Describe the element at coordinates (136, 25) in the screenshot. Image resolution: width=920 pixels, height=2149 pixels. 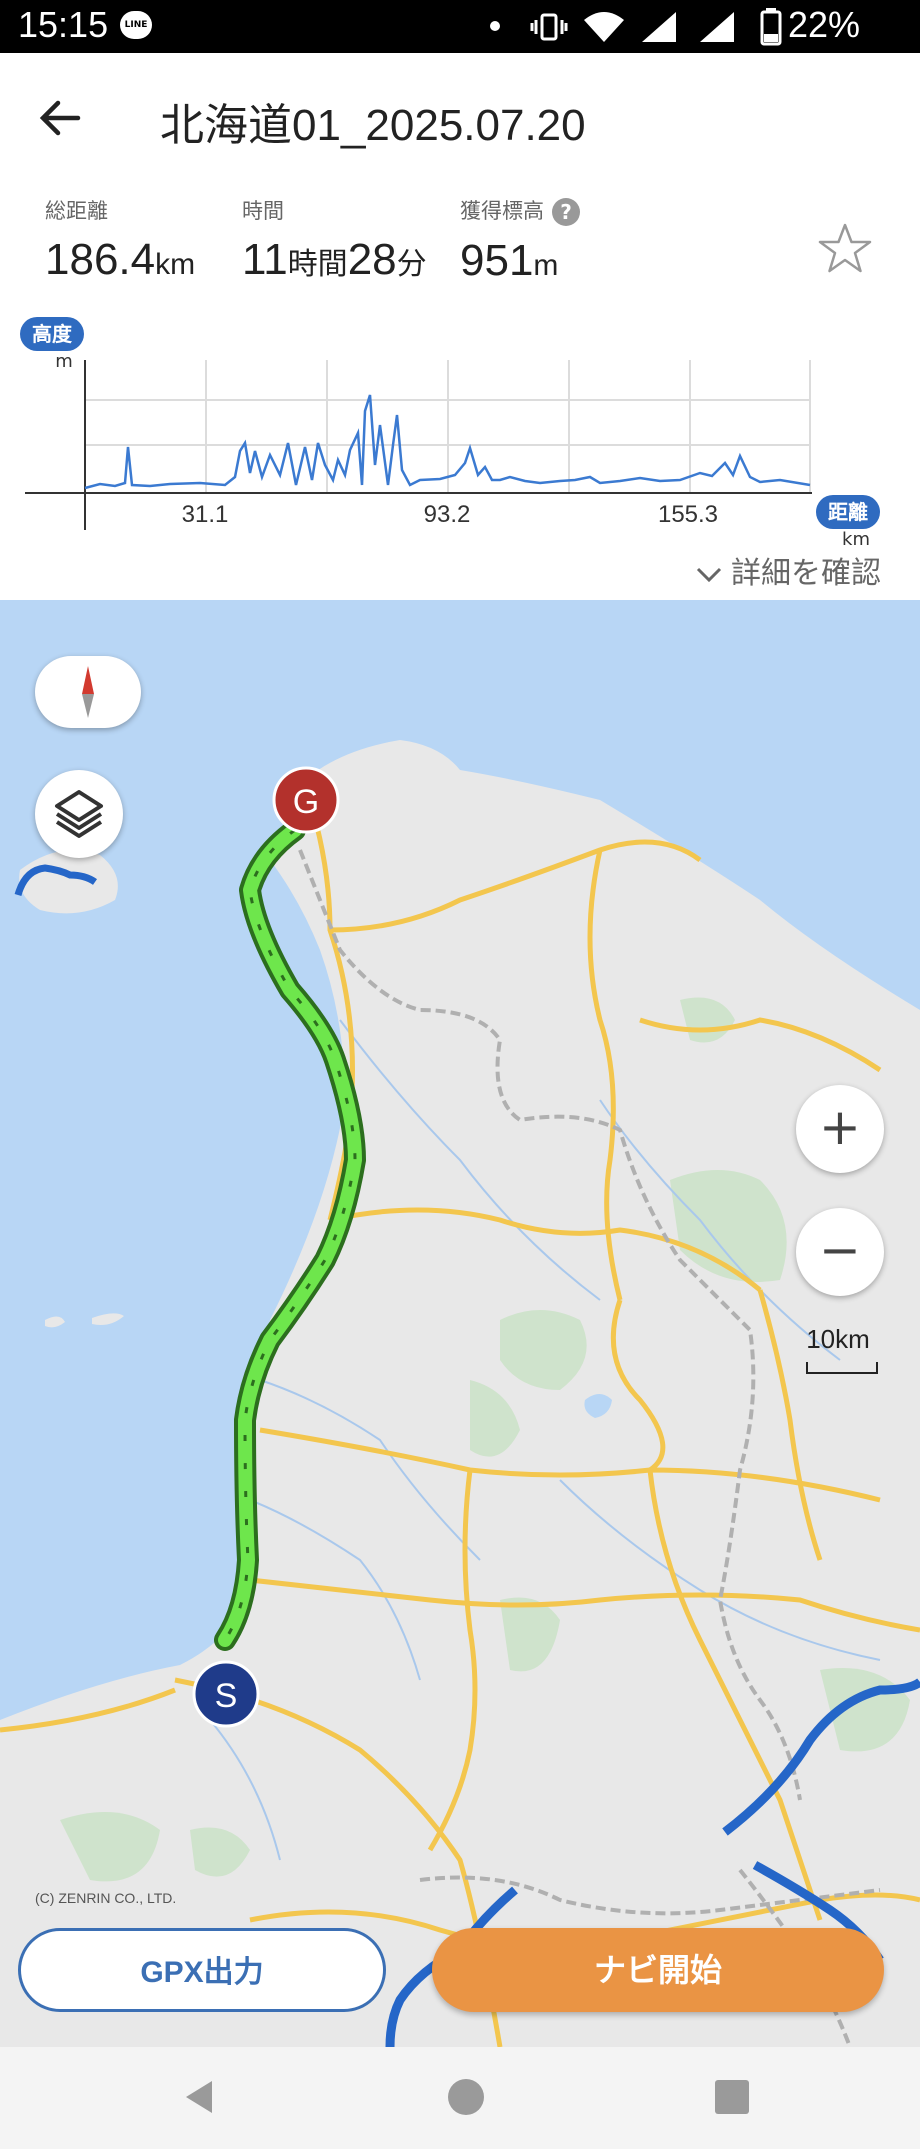
I see `line-notification-icon: LINE` at that location.